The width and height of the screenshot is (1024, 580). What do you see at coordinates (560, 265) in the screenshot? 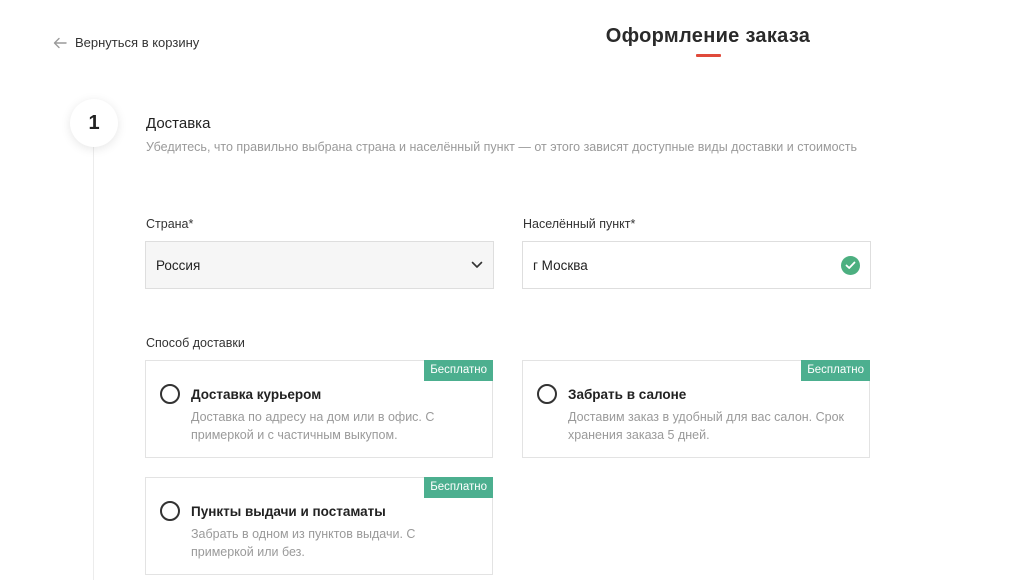
I see `city-input-value: г Москва` at bounding box center [560, 265].